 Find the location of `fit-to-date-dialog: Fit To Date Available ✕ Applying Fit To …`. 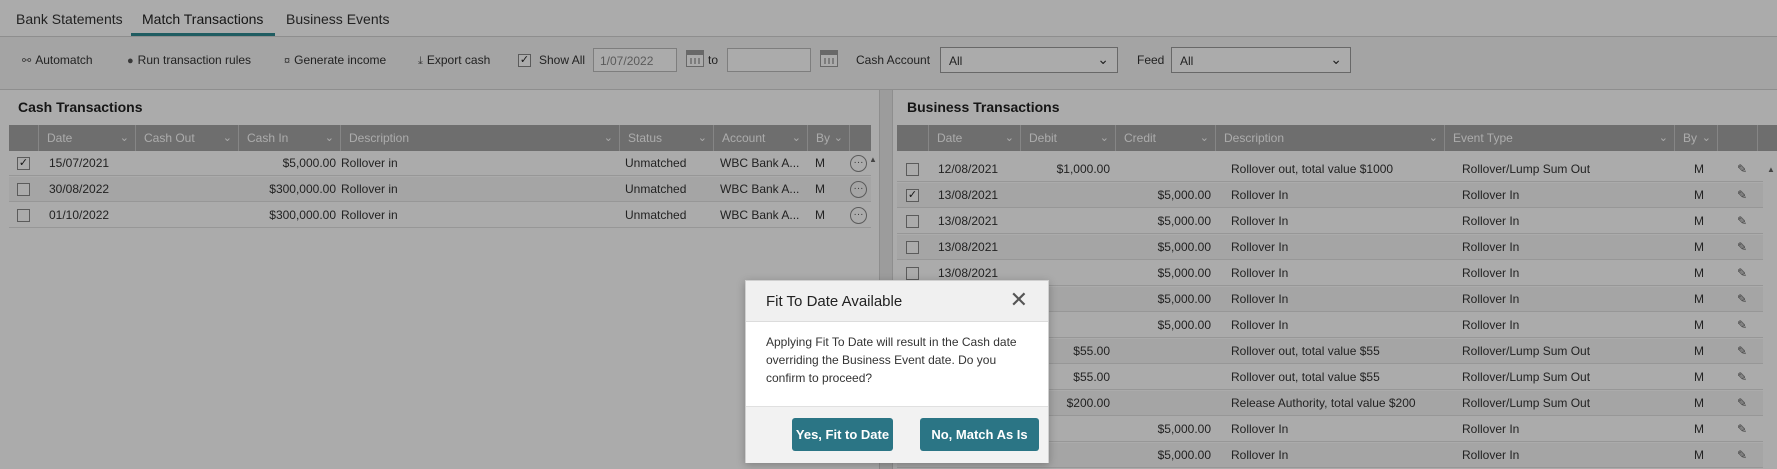

fit-to-date-dialog: Fit To Date Available ✕ Applying Fit To … is located at coordinates (897, 371).